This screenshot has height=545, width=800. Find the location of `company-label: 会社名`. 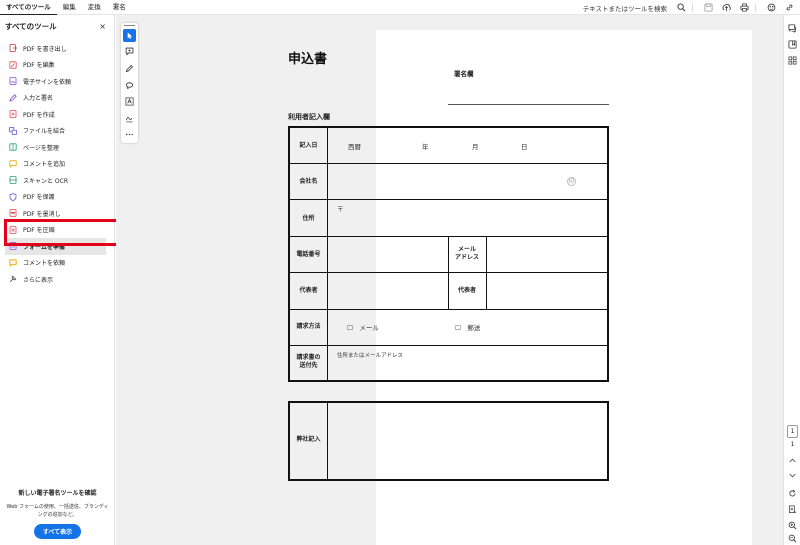

company-label: 会社名 is located at coordinates (308, 181).